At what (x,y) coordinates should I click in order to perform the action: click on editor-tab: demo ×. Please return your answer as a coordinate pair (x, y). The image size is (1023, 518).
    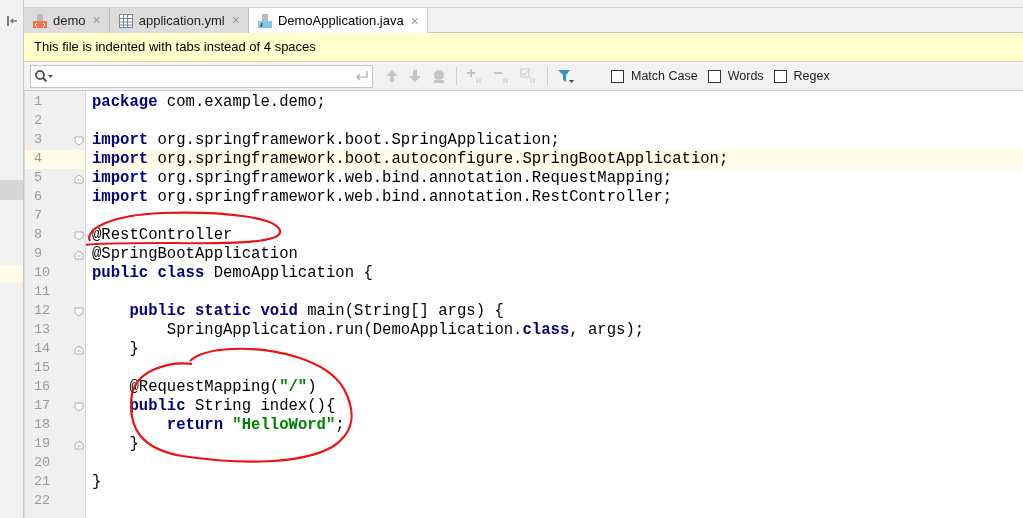
    Looking at the image, I should click on (67, 20).